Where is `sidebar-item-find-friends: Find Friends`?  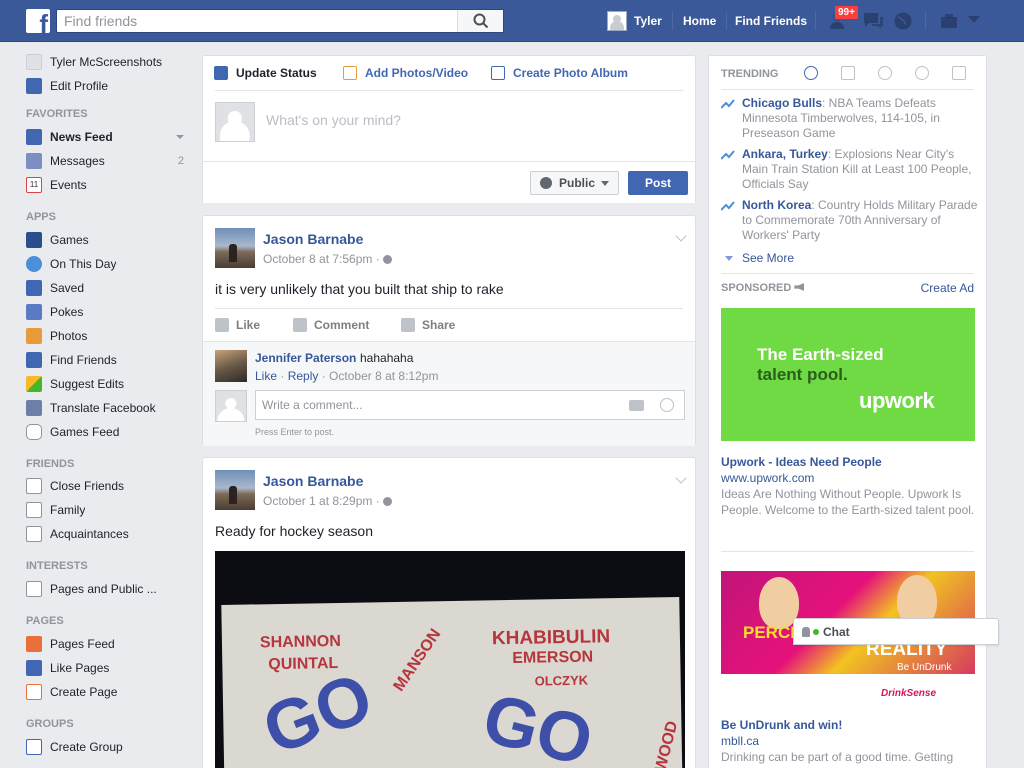
sidebar-item-find-friends: Find Friends is located at coordinates (108, 360).